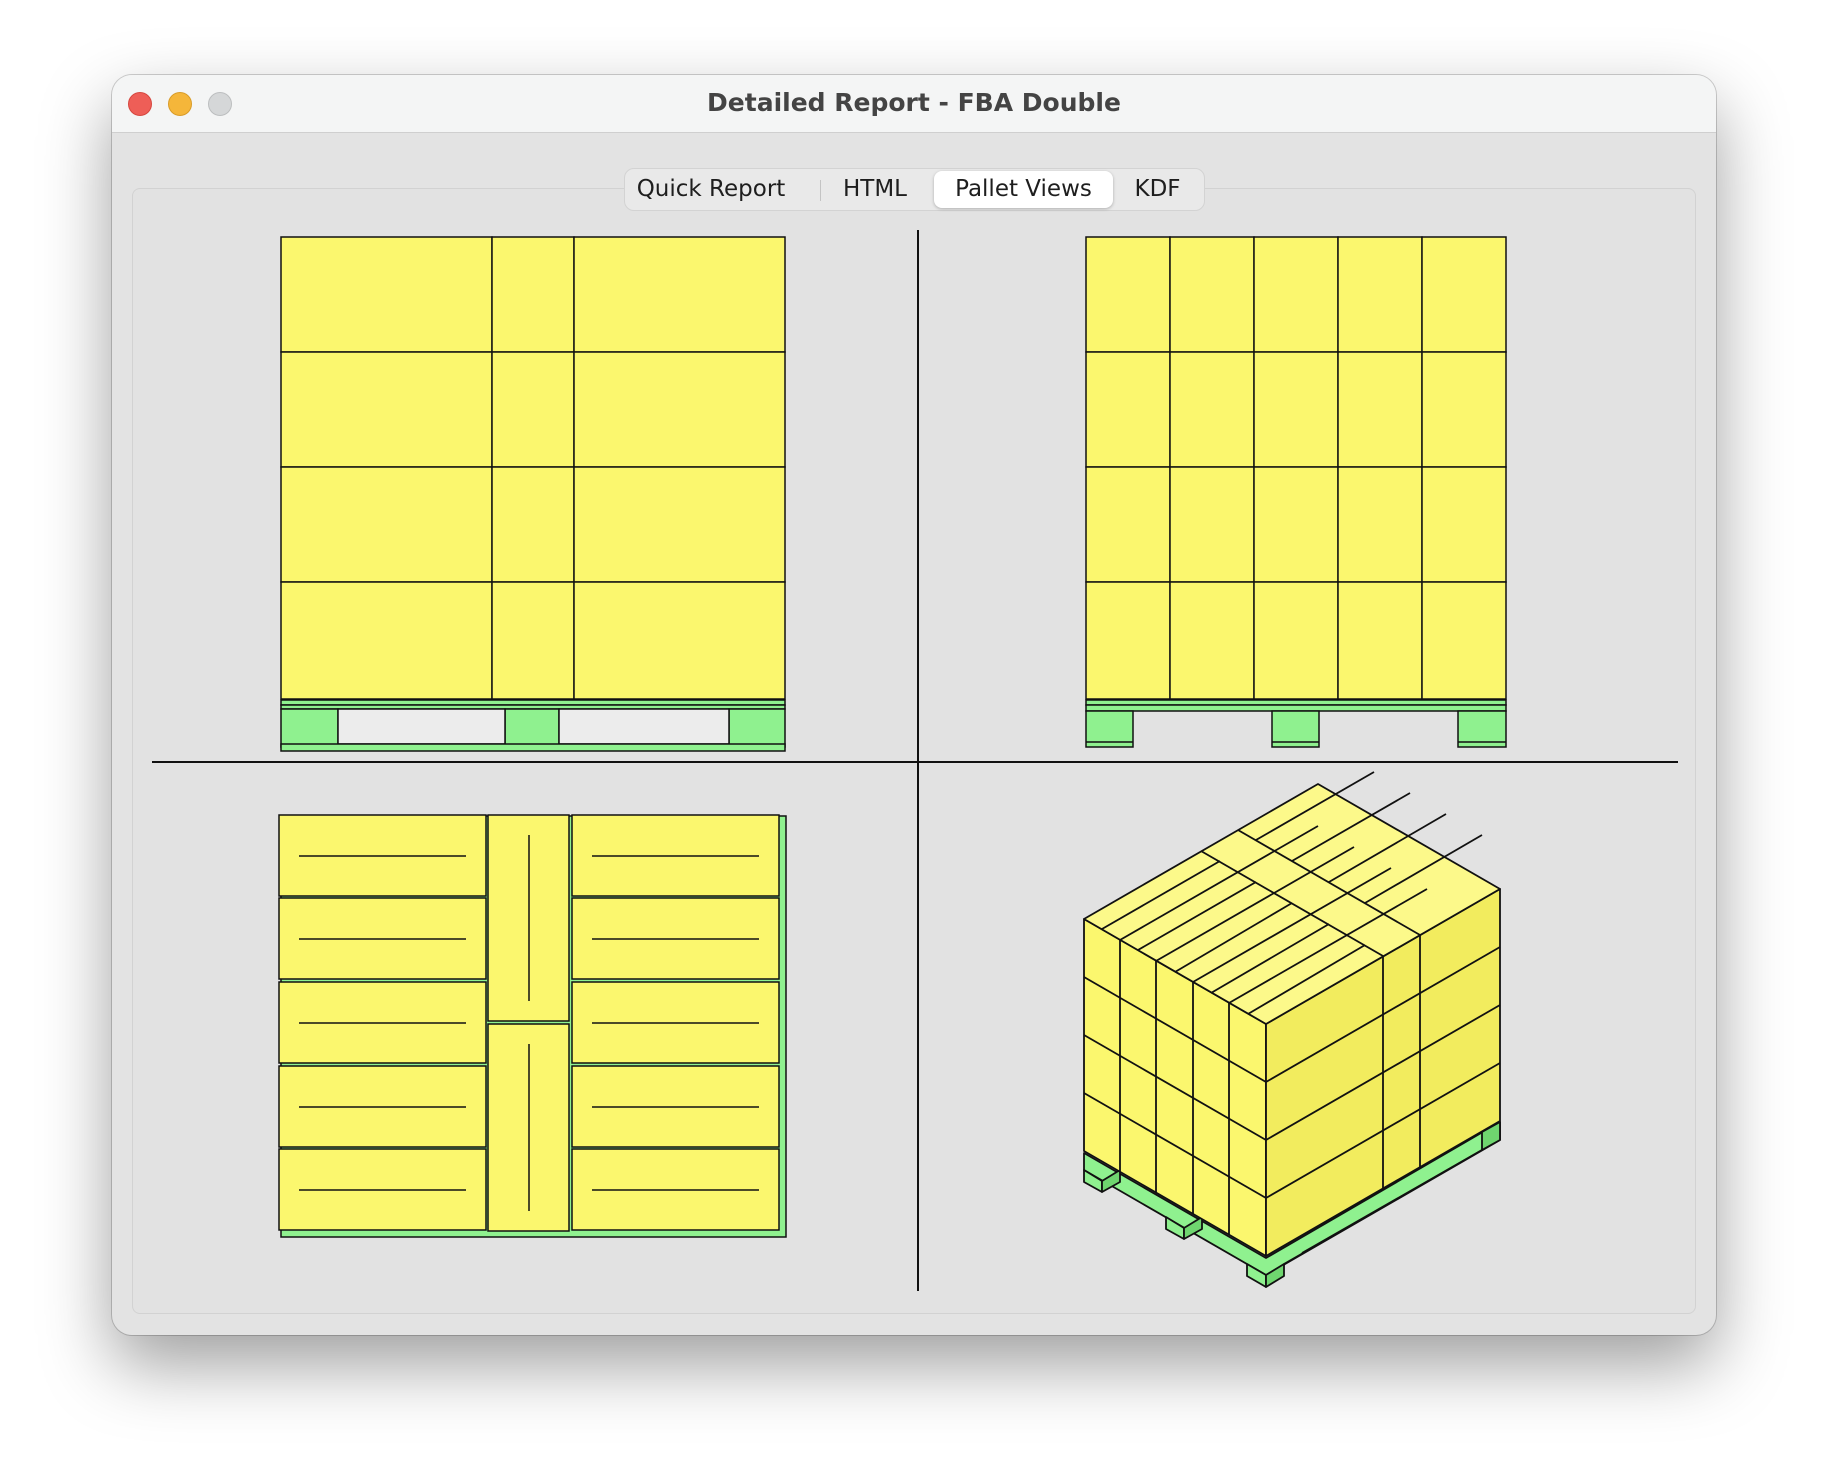 This screenshot has width=1824, height=1480. I want to click on top-view, so click(532, 1026).